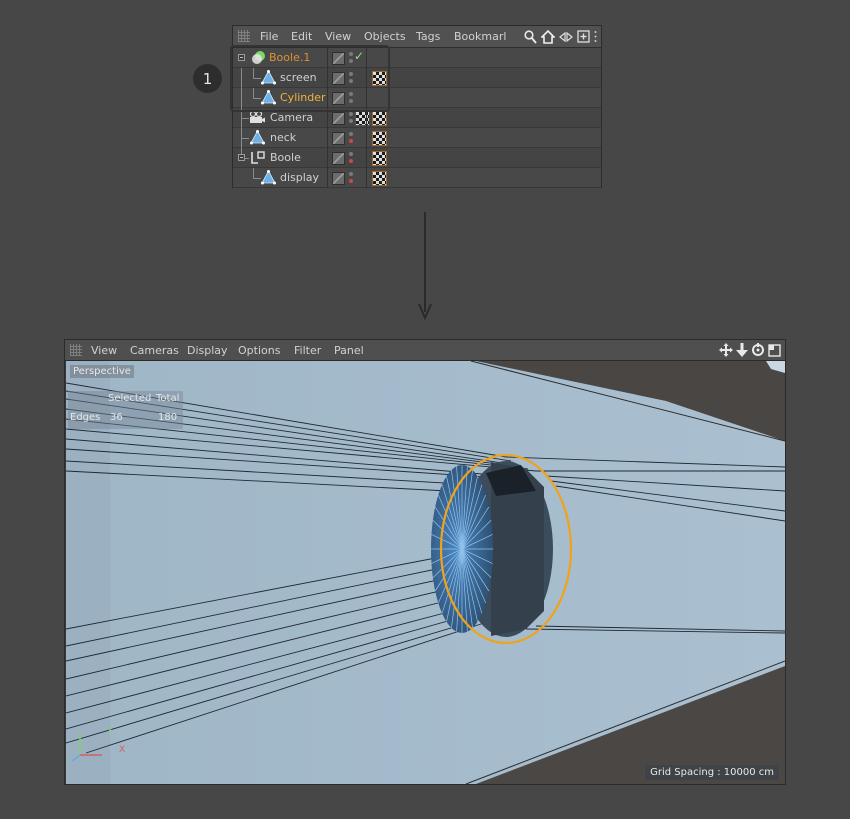 The width and height of the screenshot is (850, 819). What do you see at coordinates (269, 36) in the screenshot?
I see `menu-file: File` at bounding box center [269, 36].